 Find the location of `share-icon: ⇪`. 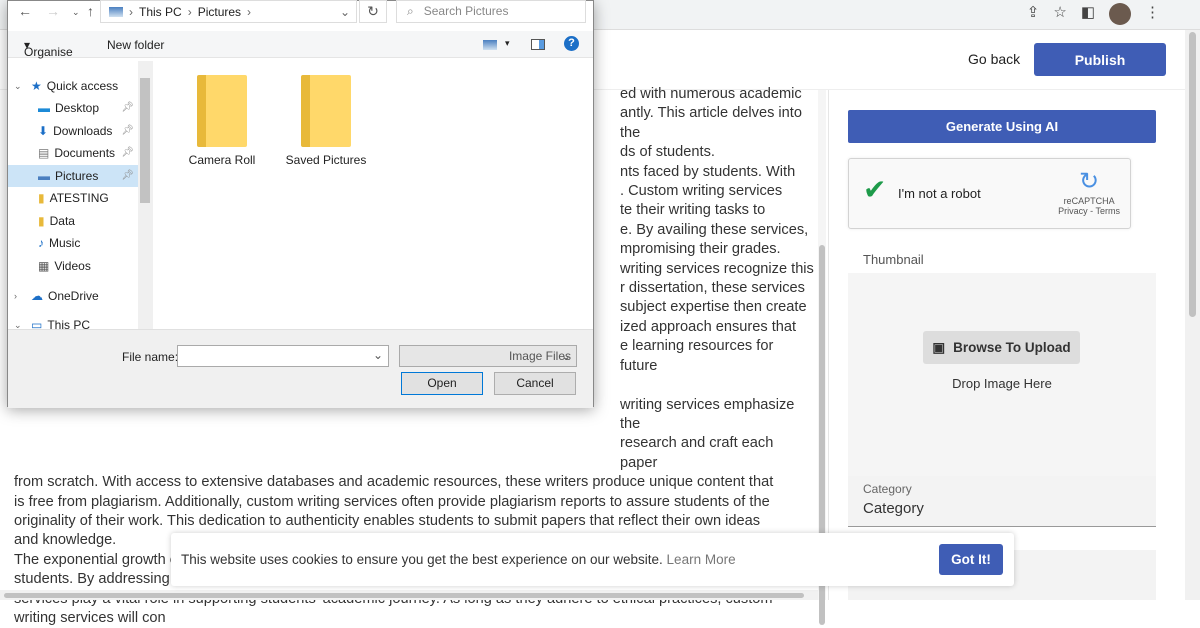

share-icon: ⇪ is located at coordinates (1033, 14).